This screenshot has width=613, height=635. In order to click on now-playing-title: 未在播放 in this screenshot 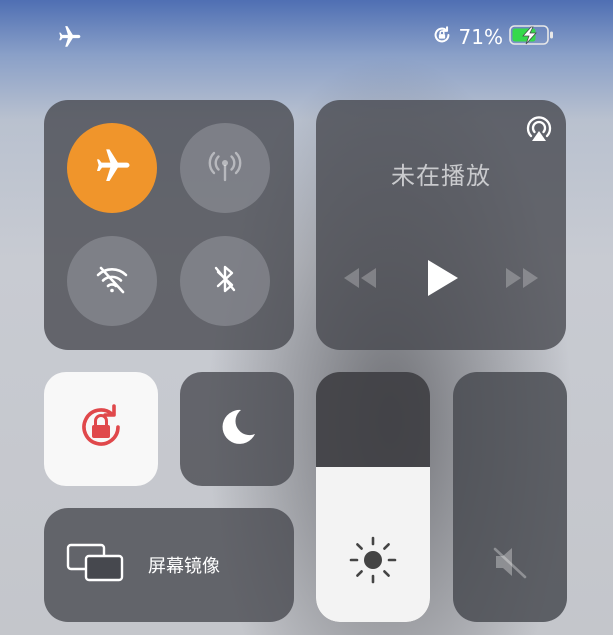, I will do `click(441, 176)`.